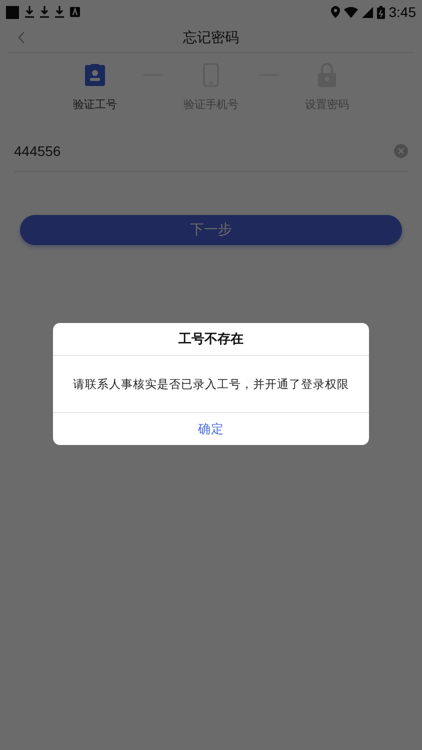  Describe the element at coordinates (351, 12) in the screenshot. I see `wifi-icon` at that location.